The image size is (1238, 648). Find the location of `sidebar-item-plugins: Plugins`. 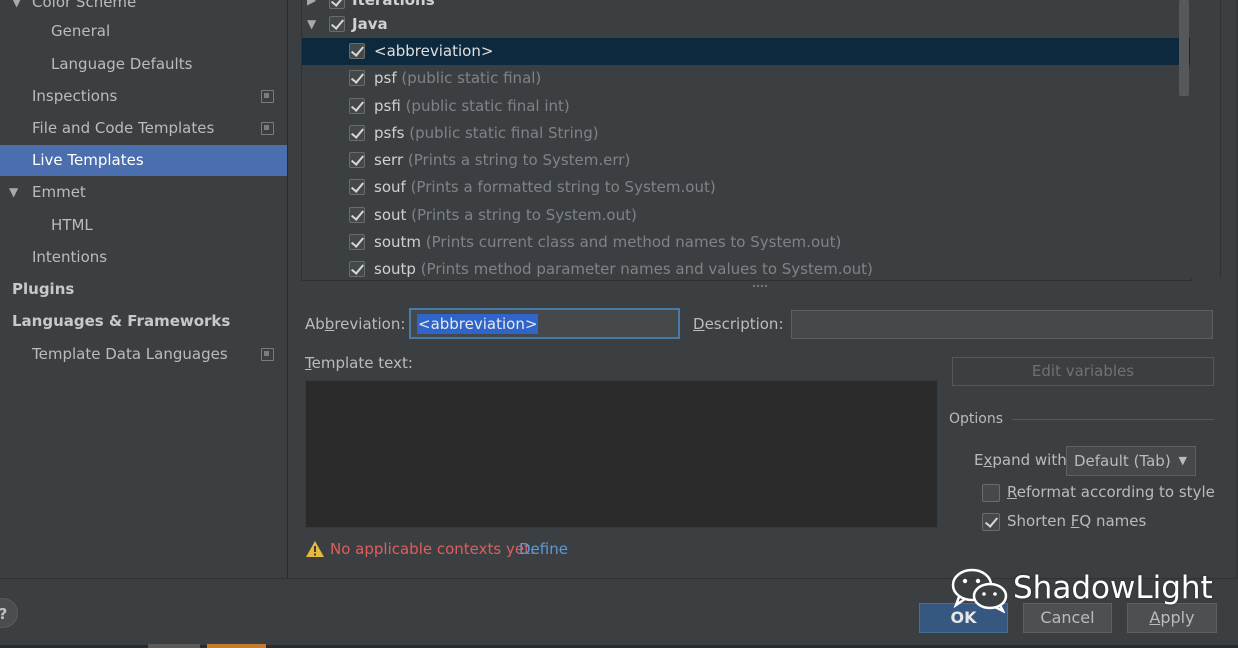

sidebar-item-plugins: Plugins is located at coordinates (143, 289).